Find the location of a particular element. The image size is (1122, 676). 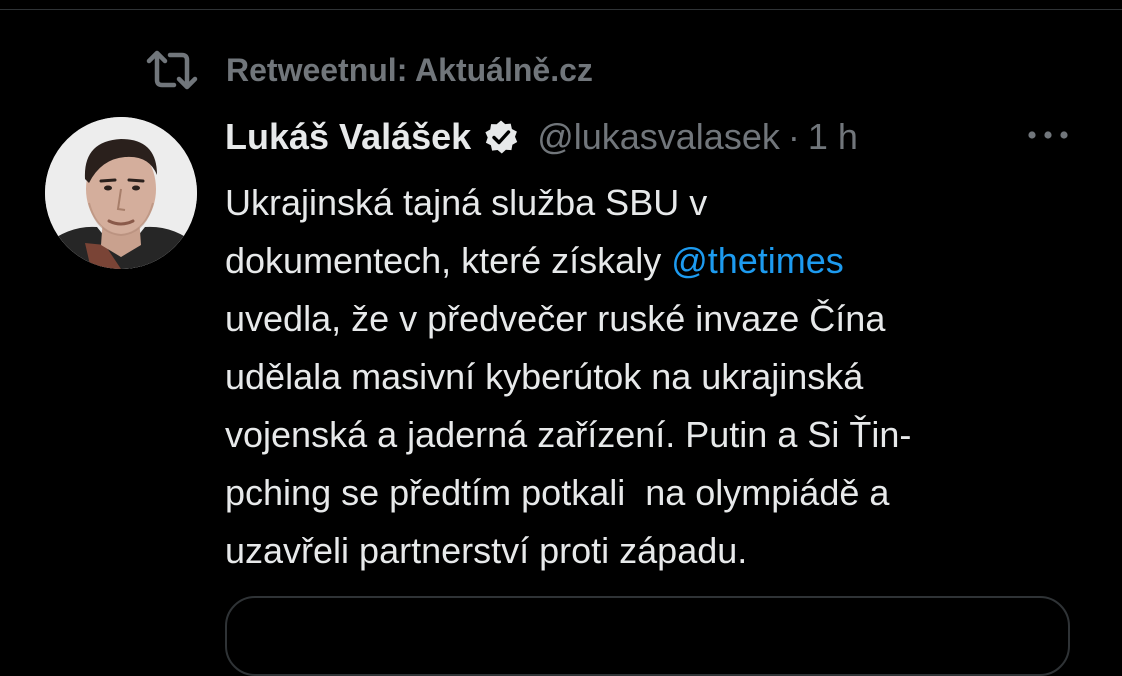

verified-badge-icon is located at coordinates (501, 137).